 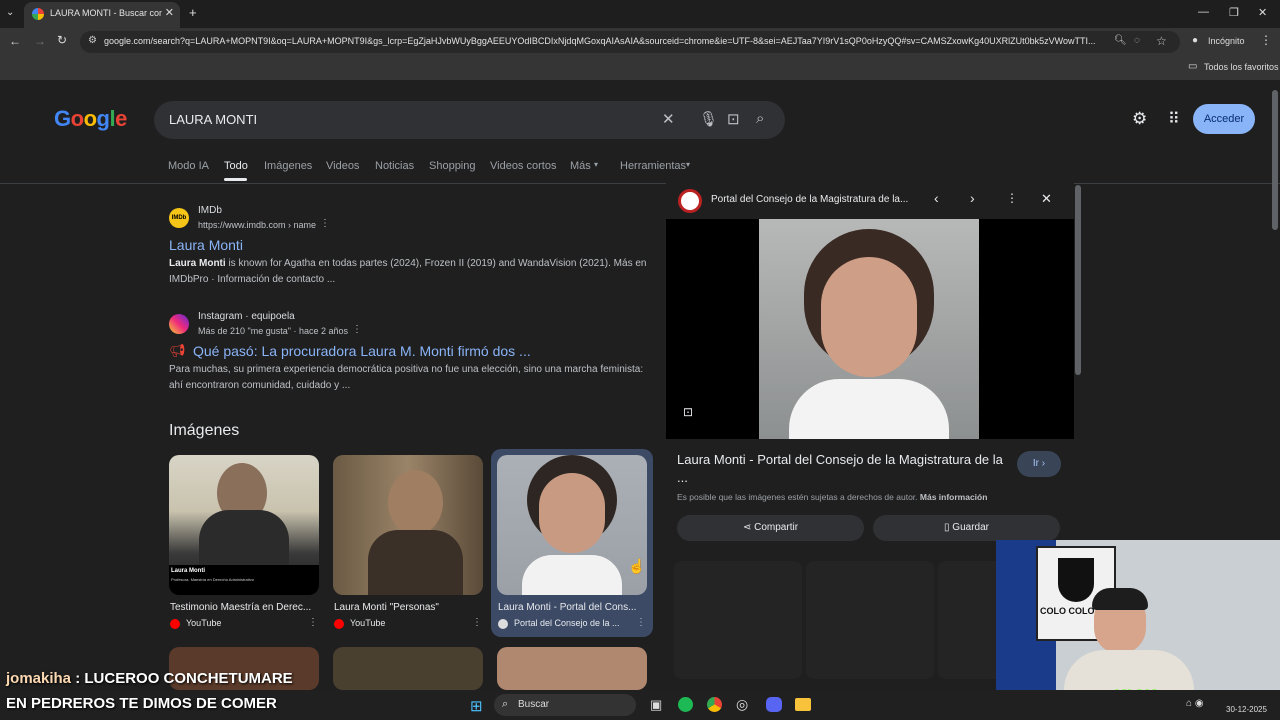 What do you see at coordinates (90, 119) in the screenshot?
I see `google-logo: Google` at bounding box center [90, 119].